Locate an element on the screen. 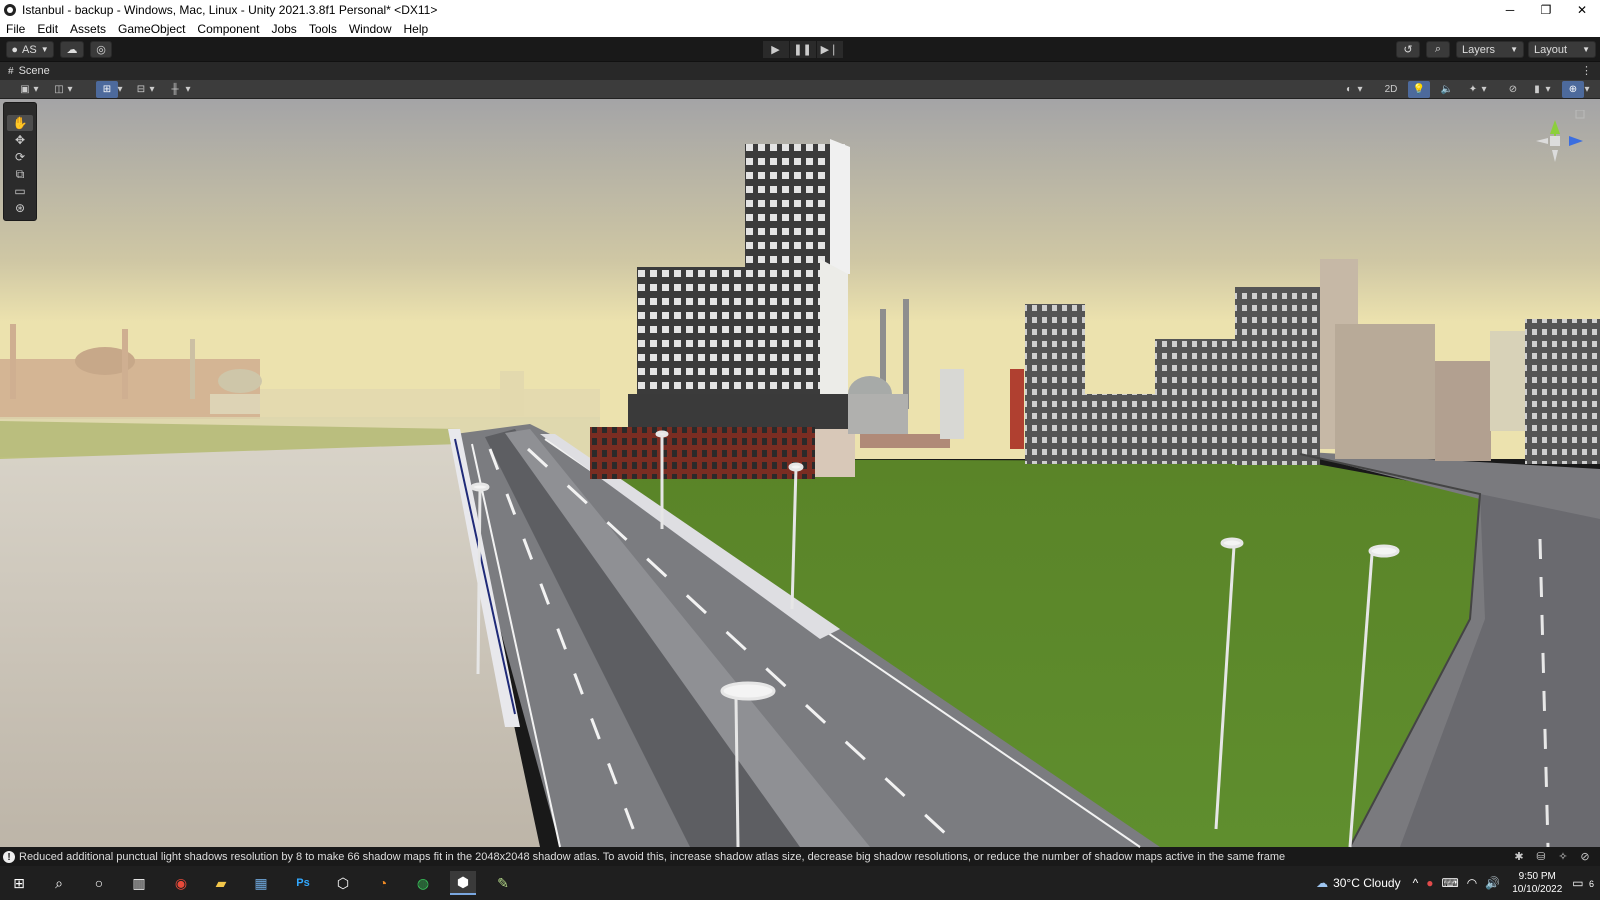 The image size is (1600, 900). folder-icon: ▰ is located at coordinates (221, 882).